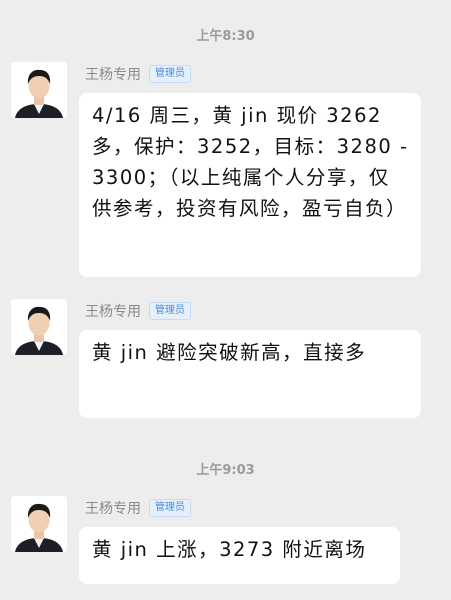 The width and height of the screenshot is (451, 600). I want to click on timestamp: 上午8:30, so click(225, 36).